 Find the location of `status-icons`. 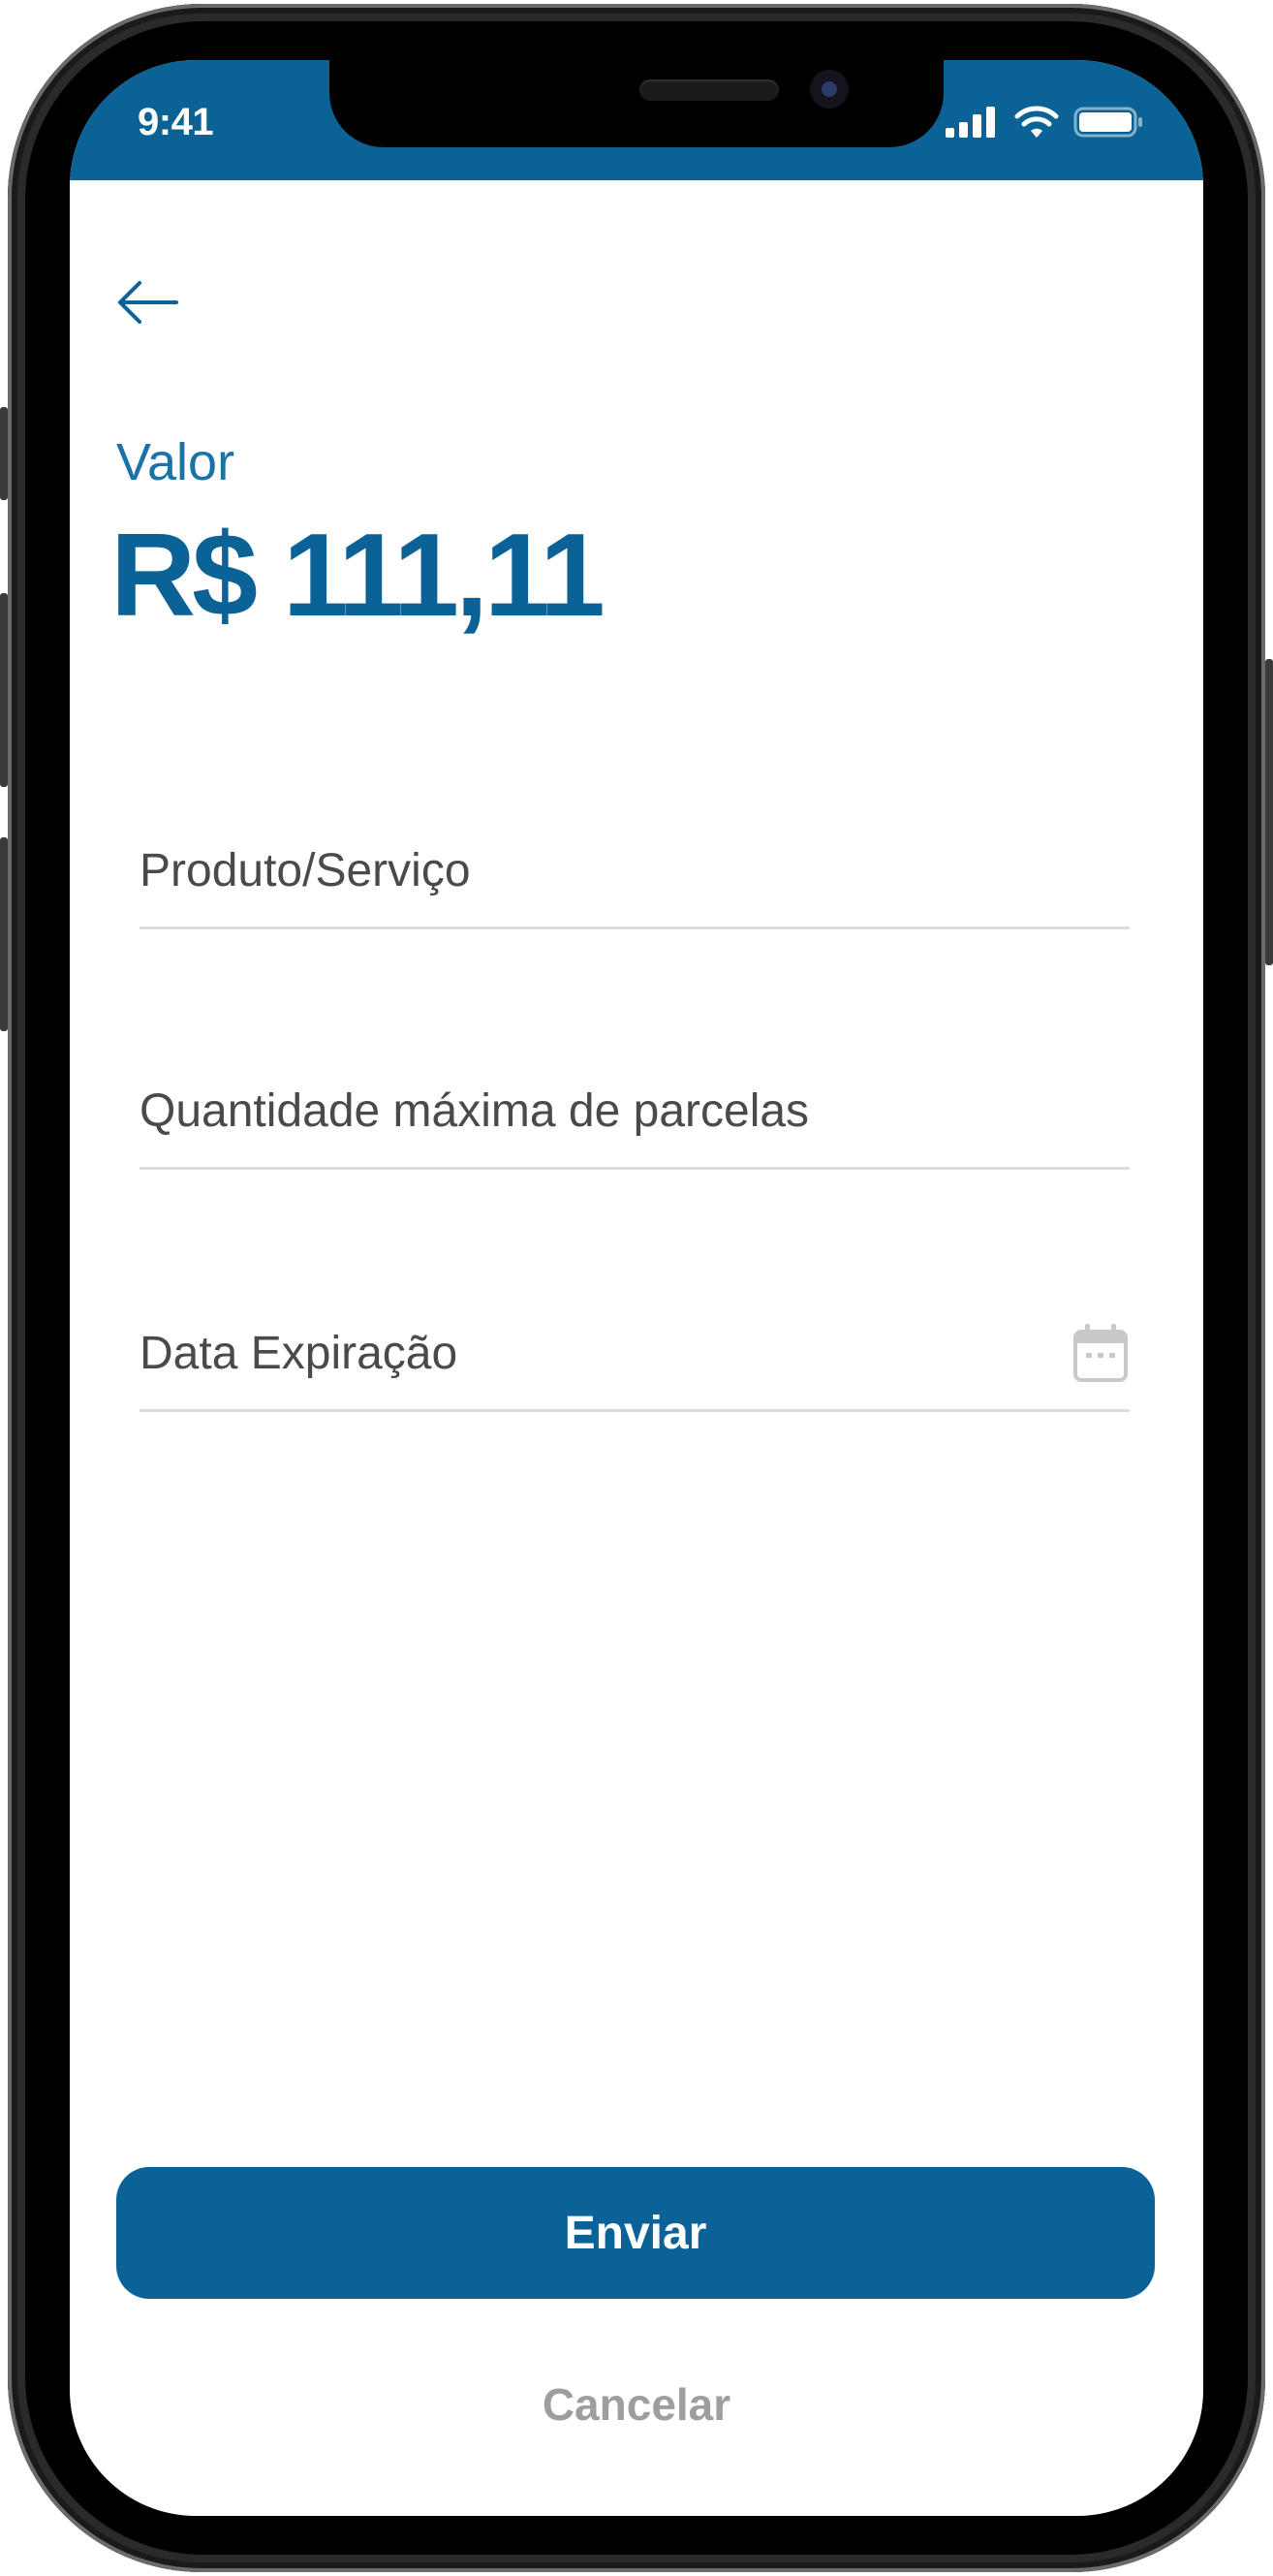

status-icons is located at coordinates (1044, 122).